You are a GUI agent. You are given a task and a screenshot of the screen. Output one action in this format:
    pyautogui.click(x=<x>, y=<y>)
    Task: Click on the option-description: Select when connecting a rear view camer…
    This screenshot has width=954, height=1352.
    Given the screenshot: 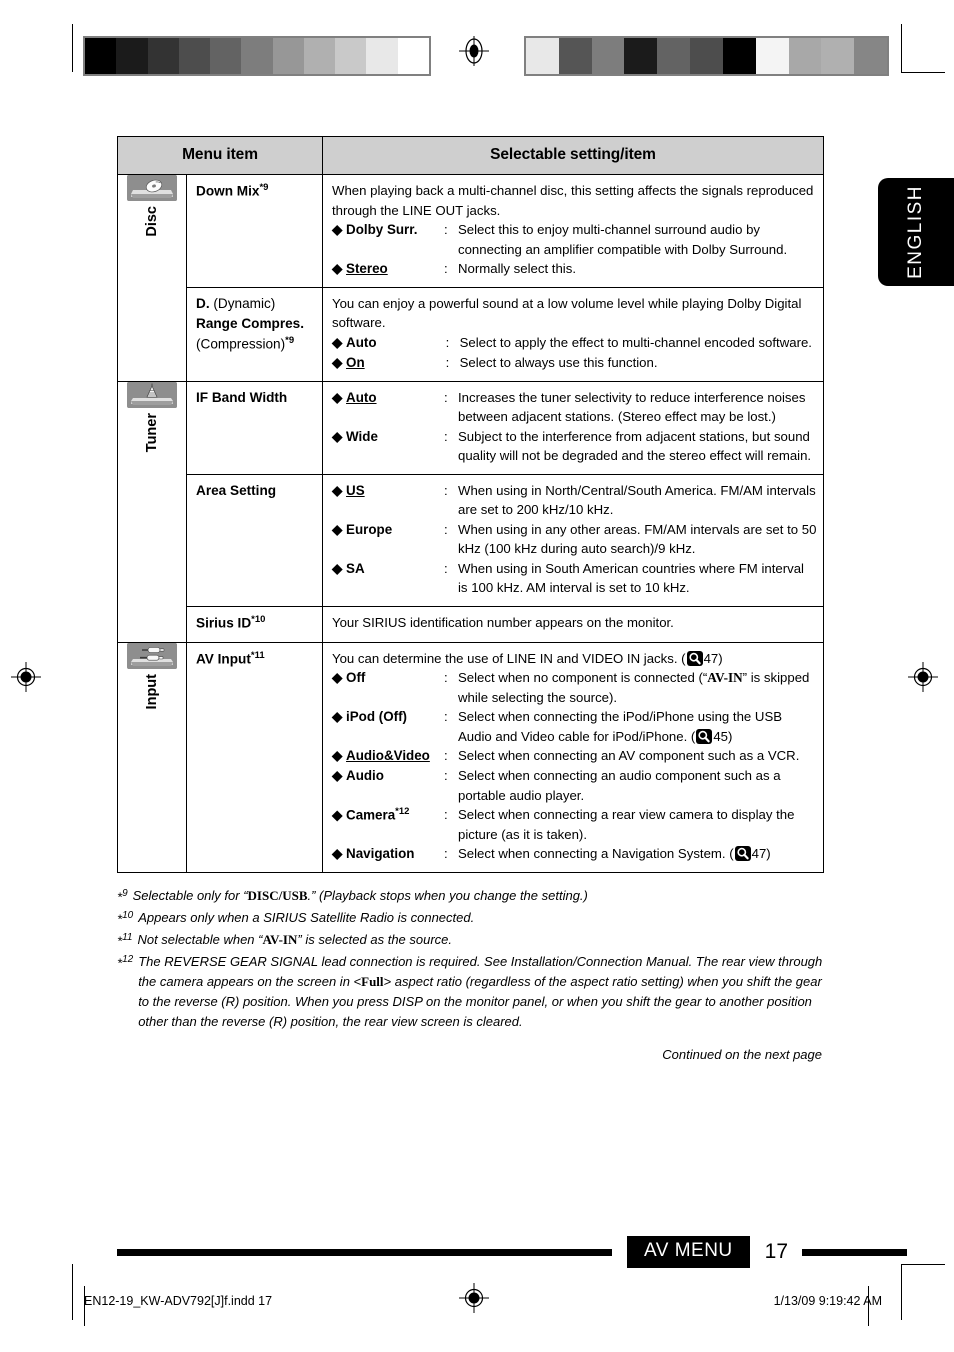 What is the action you would take?
    pyautogui.click(x=626, y=824)
    